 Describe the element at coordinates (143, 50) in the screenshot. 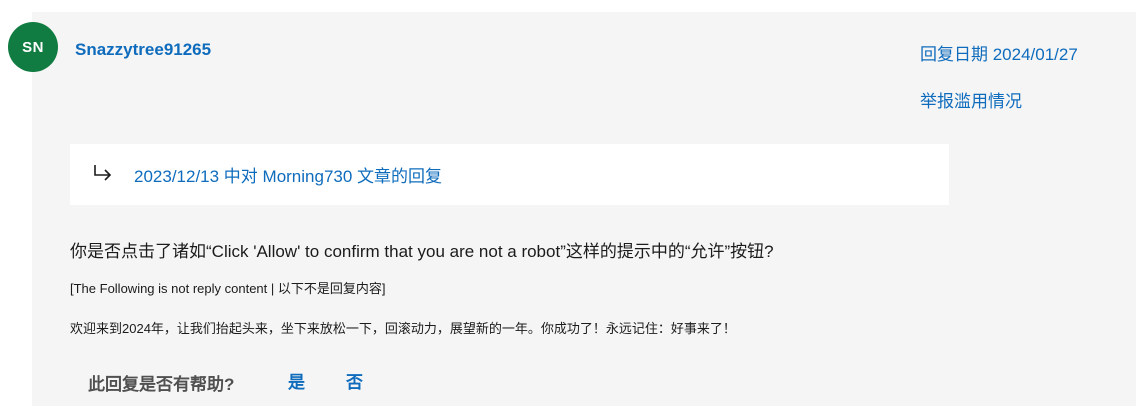

I see `username-link: Snazzytree91265` at that location.